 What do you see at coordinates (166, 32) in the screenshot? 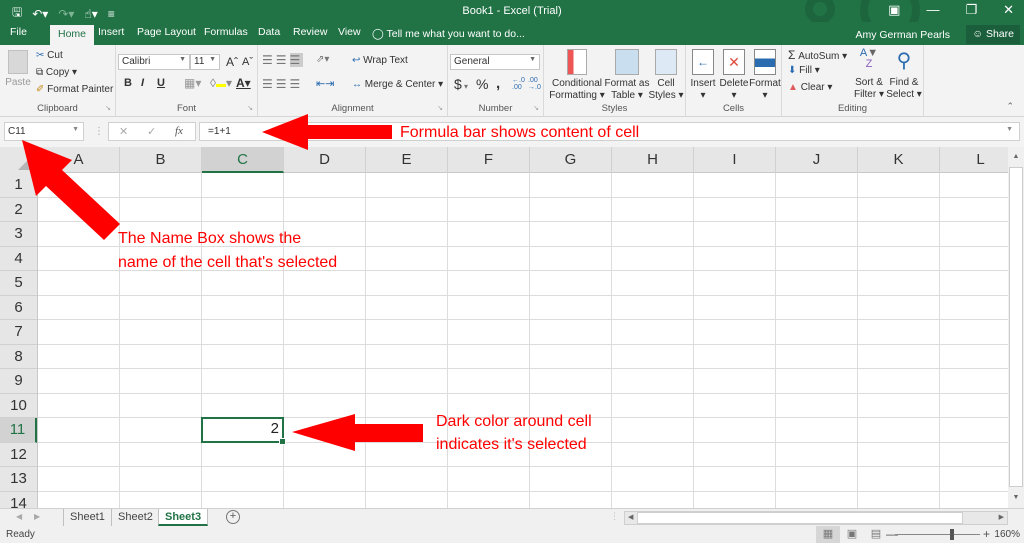
I see `tab-page-layout: Page Layout` at bounding box center [166, 32].